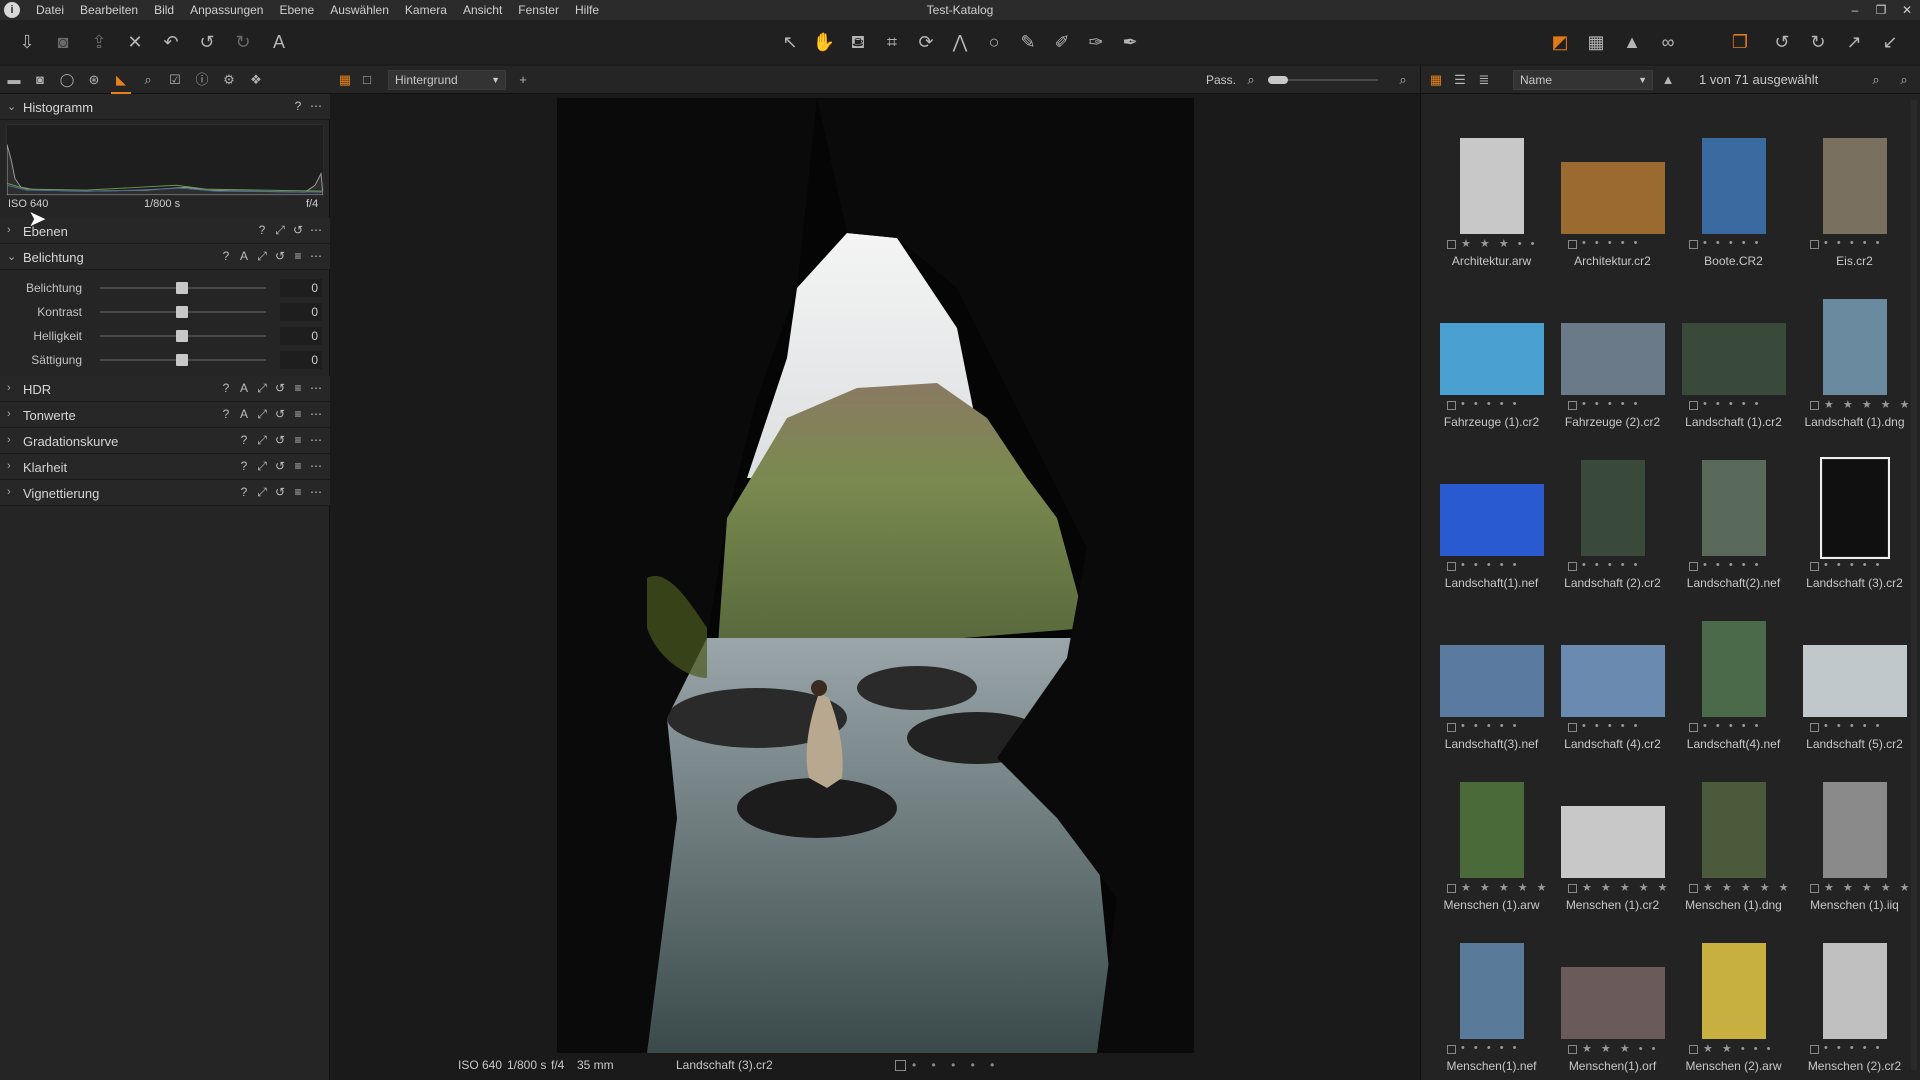  I want to click on section-belichtung: ⌄ Belichtung ? A ⤢ ↺ ≡ ⋯, so click(165, 257).